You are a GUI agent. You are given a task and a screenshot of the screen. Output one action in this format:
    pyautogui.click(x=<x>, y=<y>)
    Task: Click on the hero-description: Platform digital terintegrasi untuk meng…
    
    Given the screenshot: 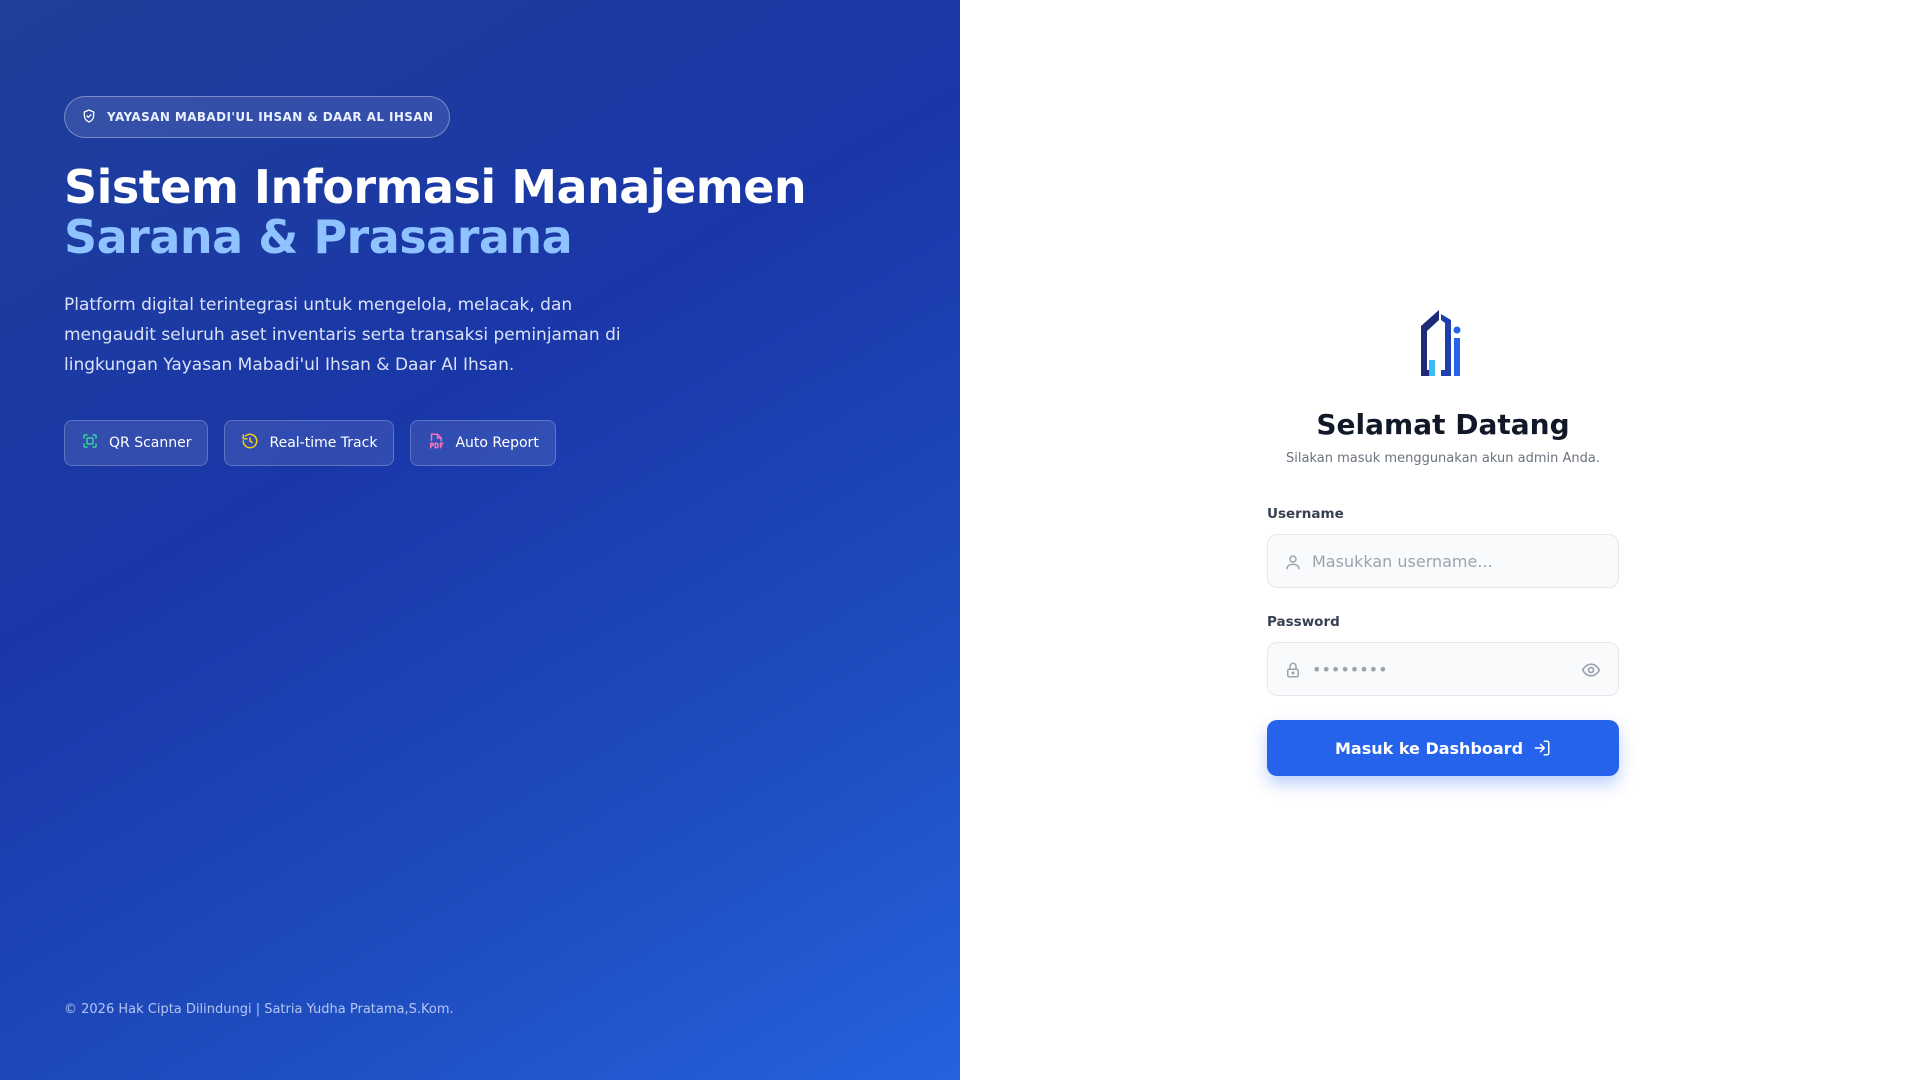 What is the action you would take?
    pyautogui.click(x=342, y=335)
    